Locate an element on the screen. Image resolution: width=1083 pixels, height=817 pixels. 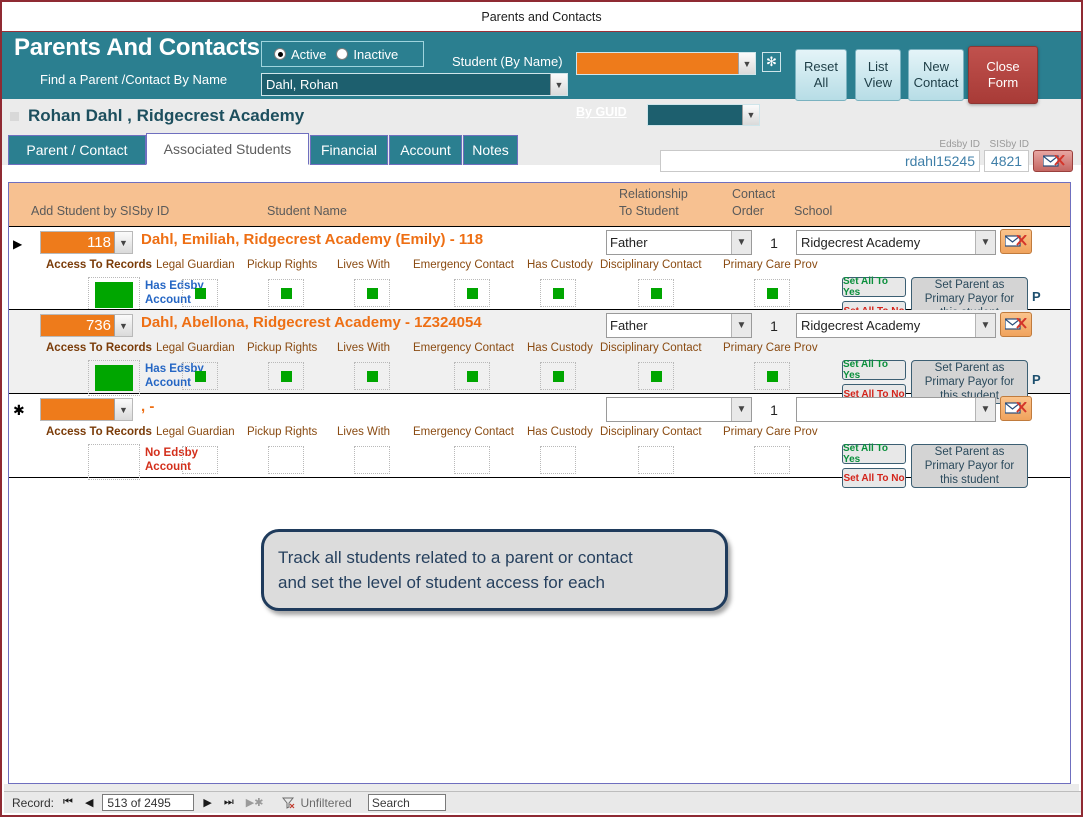
edsby-id-field: rdahl15245 is located at coordinates (820, 161).